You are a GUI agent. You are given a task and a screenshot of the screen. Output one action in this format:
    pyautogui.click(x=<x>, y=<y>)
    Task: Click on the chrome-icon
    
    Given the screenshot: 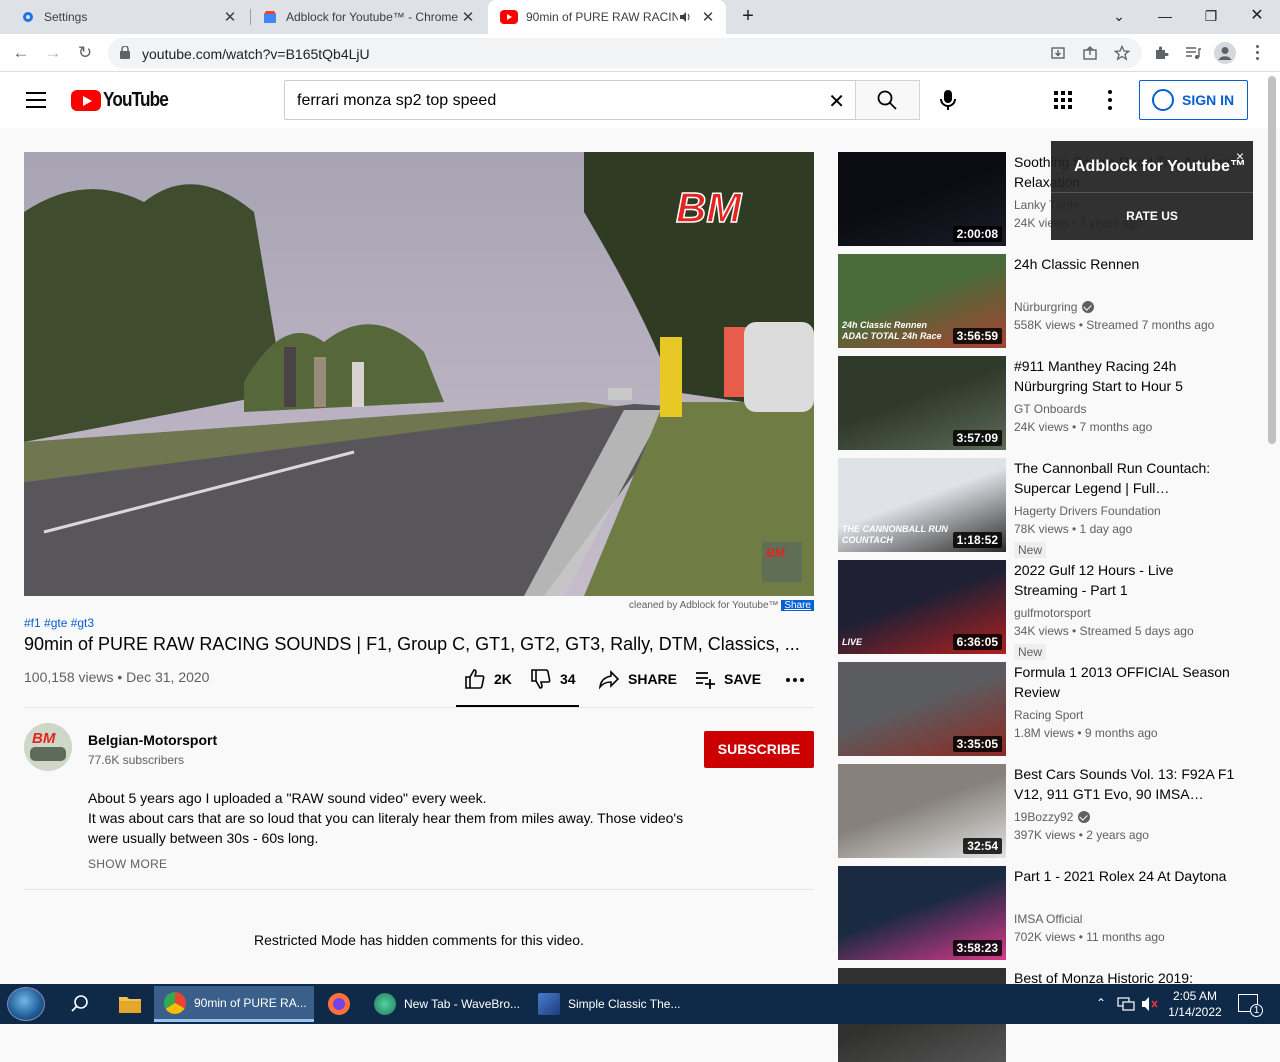 What is the action you would take?
    pyautogui.click(x=175, y=1002)
    